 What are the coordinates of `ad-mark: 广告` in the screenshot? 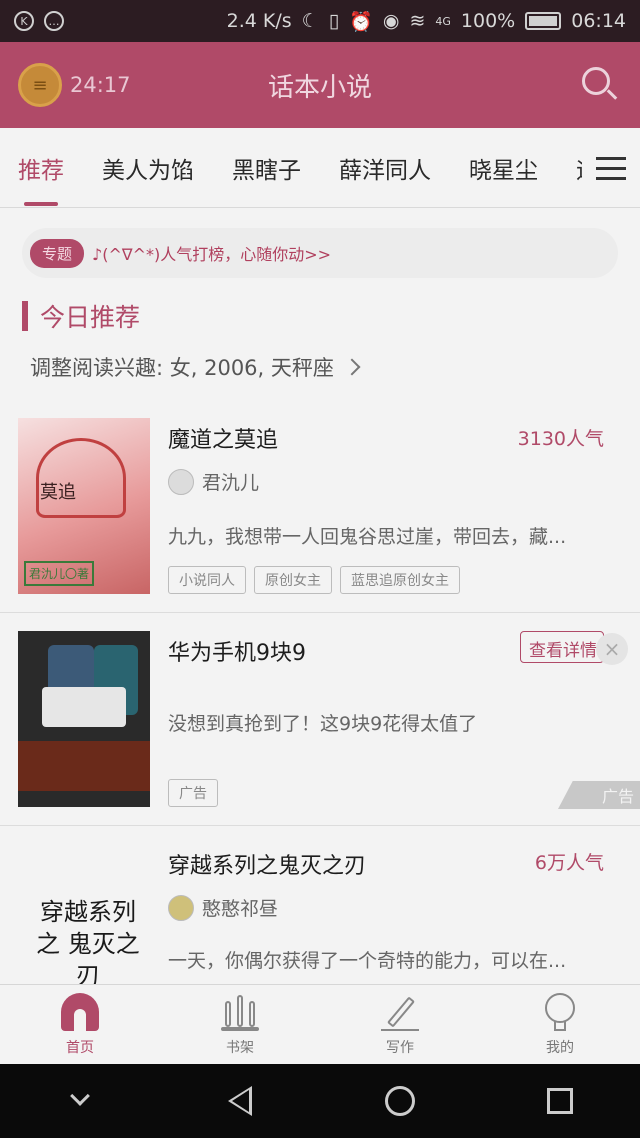 It's located at (599, 795).